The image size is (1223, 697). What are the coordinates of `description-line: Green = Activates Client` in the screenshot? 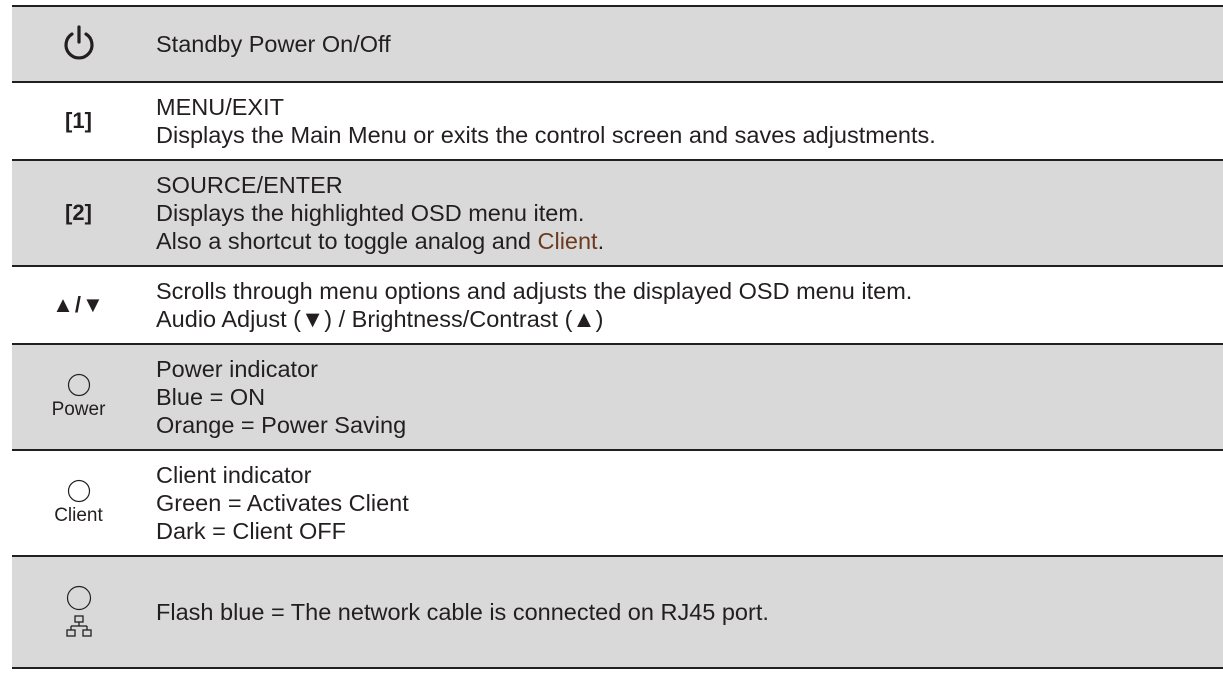 It's located at (282, 503).